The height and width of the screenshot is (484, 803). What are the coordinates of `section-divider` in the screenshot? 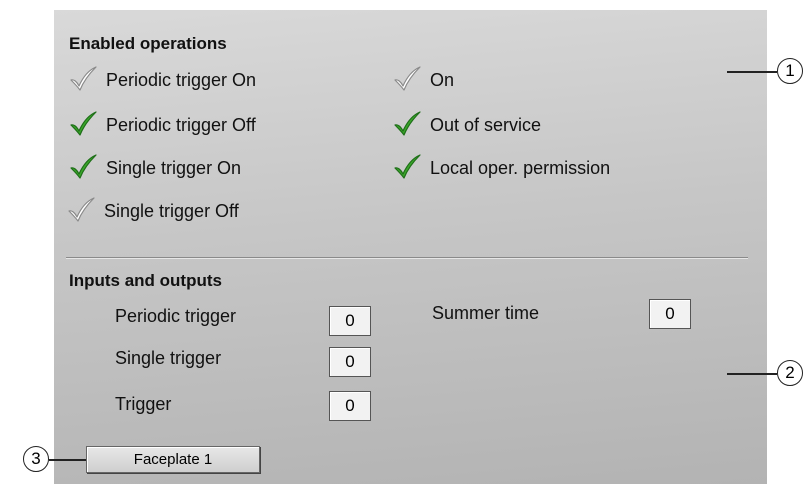 It's located at (407, 257).